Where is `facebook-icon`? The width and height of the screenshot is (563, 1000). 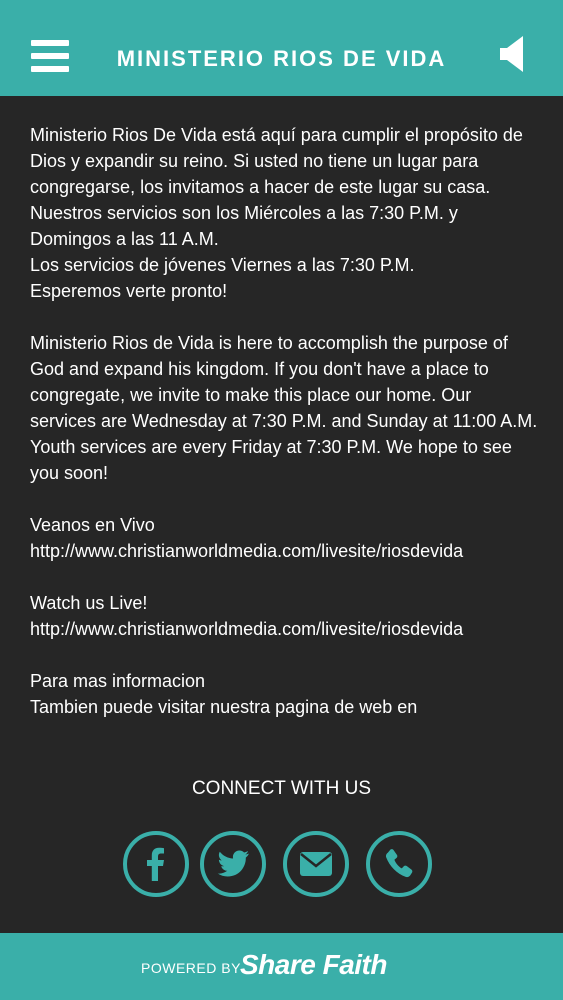 facebook-icon is located at coordinates (155, 864).